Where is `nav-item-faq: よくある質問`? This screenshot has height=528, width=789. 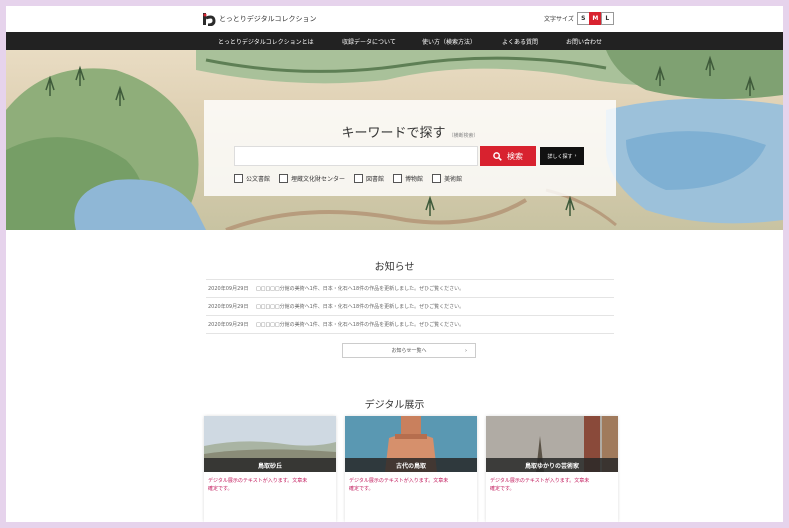
nav-item-faq: よくある質問 is located at coordinates (520, 41).